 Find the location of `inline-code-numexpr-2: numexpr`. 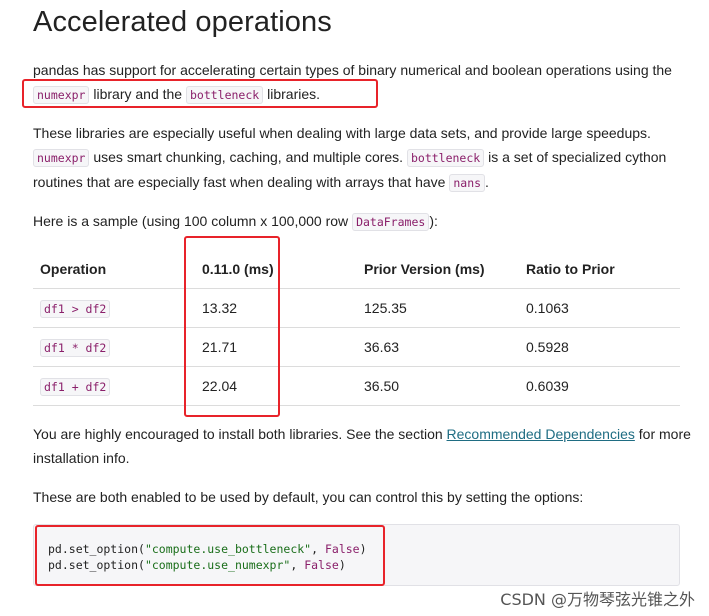

inline-code-numexpr-2: numexpr is located at coordinates (61, 158).